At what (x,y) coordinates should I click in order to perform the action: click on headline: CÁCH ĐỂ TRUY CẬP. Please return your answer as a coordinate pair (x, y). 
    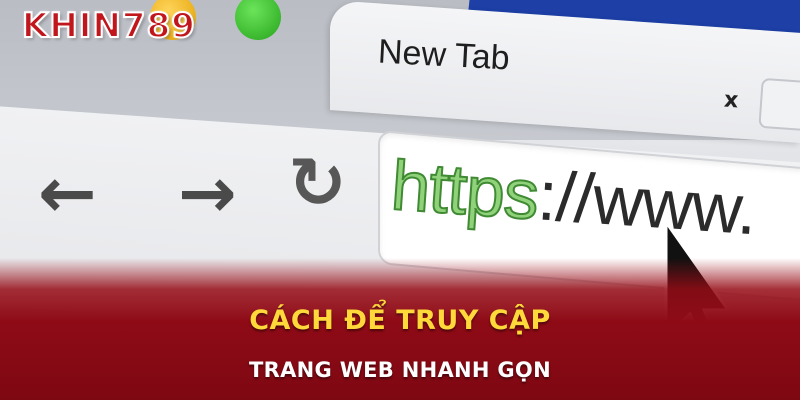
    Looking at the image, I should click on (400, 320).